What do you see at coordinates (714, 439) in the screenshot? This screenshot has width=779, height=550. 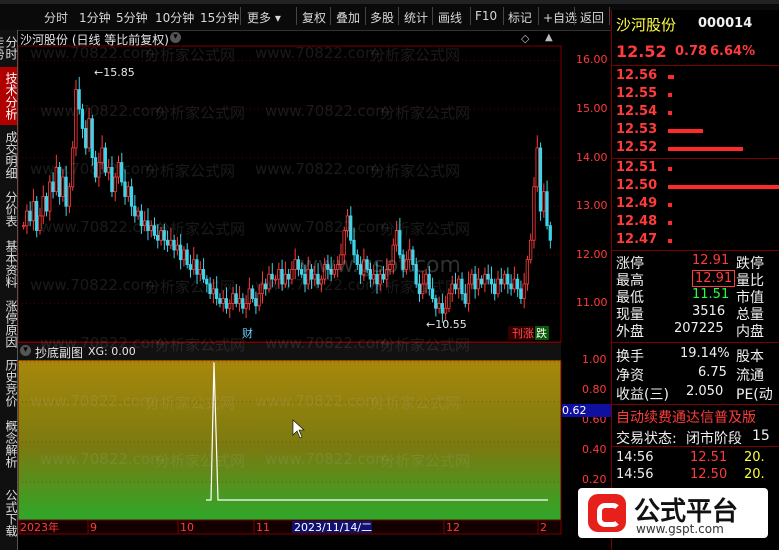 I see `status-value: 闭市阶段` at bounding box center [714, 439].